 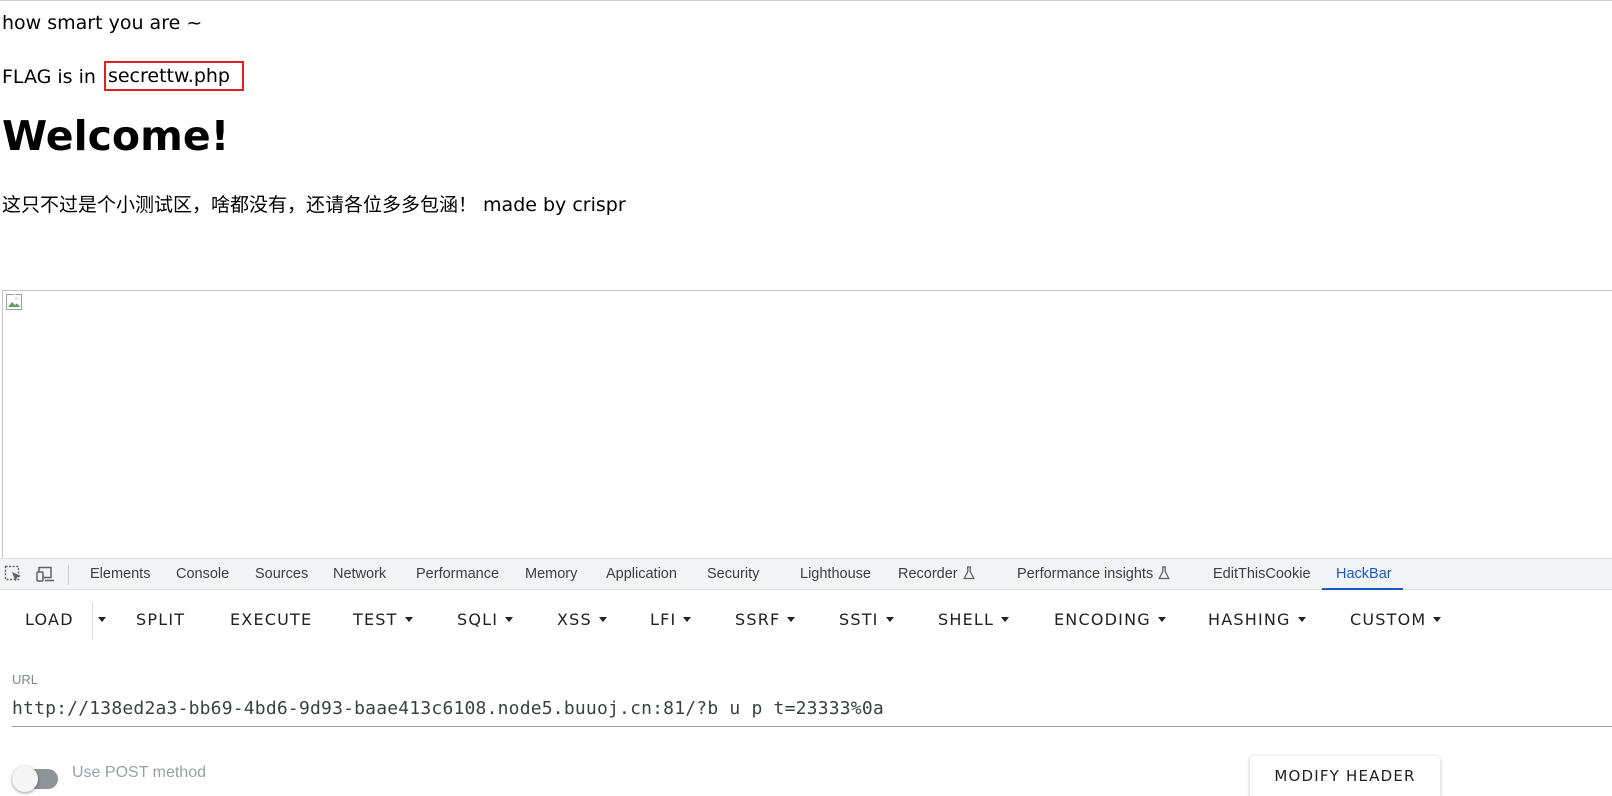 I want to click on top-border, so click(x=806, y=0).